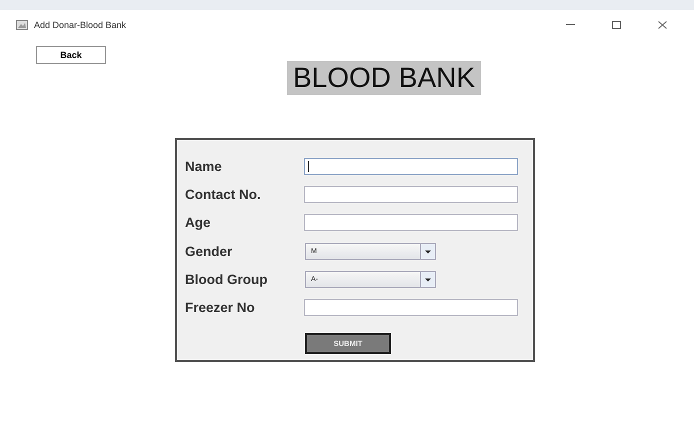 The height and width of the screenshot is (429, 694). Describe the element at coordinates (226, 279) in the screenshot. I see `field-label: Blood Group` at that location.